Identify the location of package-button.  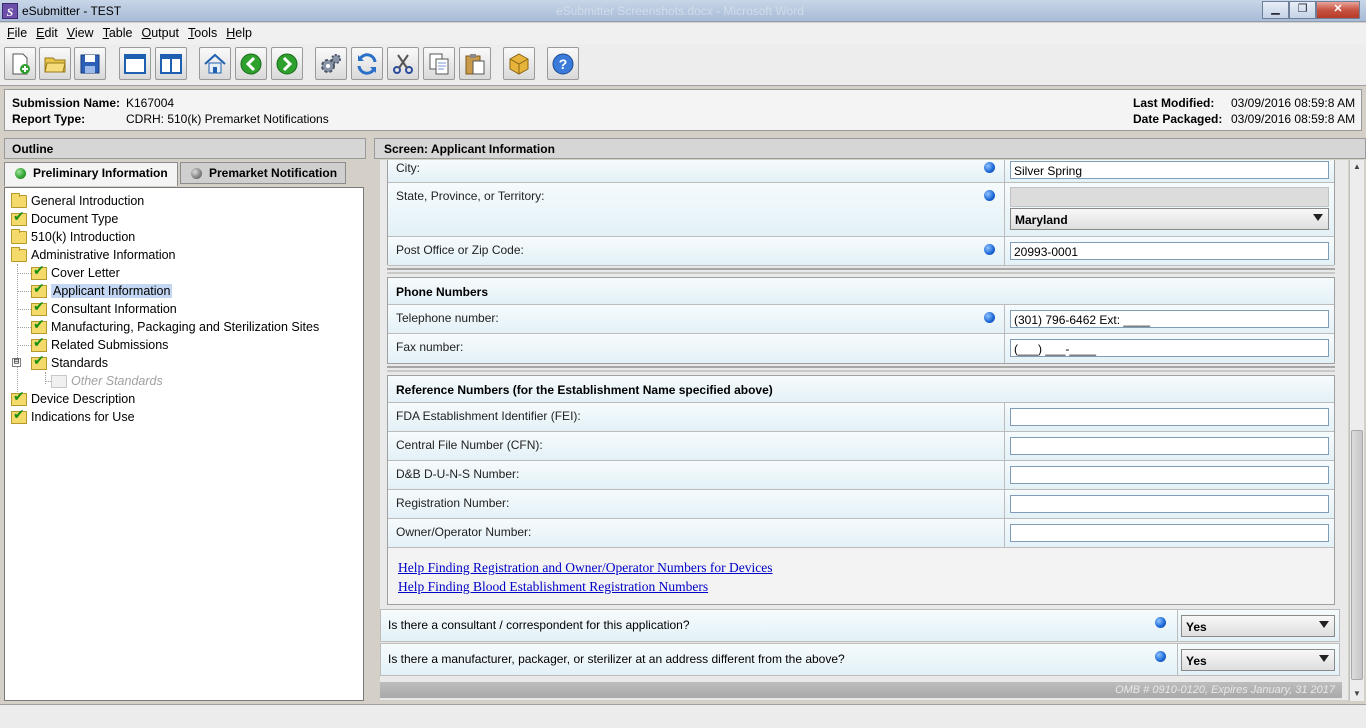
(519, 63).